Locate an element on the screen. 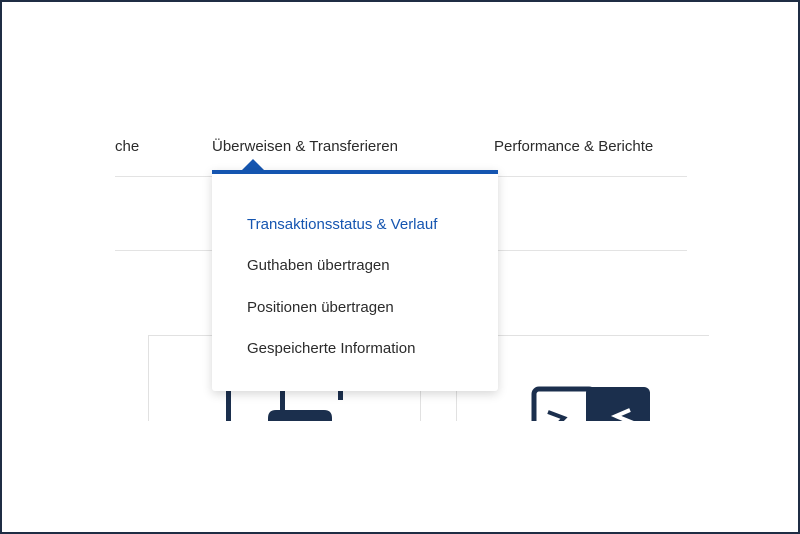 The width and height of the screenshot is (800, 534). transfer-arrows-icon is located at coordinates (590, 405).